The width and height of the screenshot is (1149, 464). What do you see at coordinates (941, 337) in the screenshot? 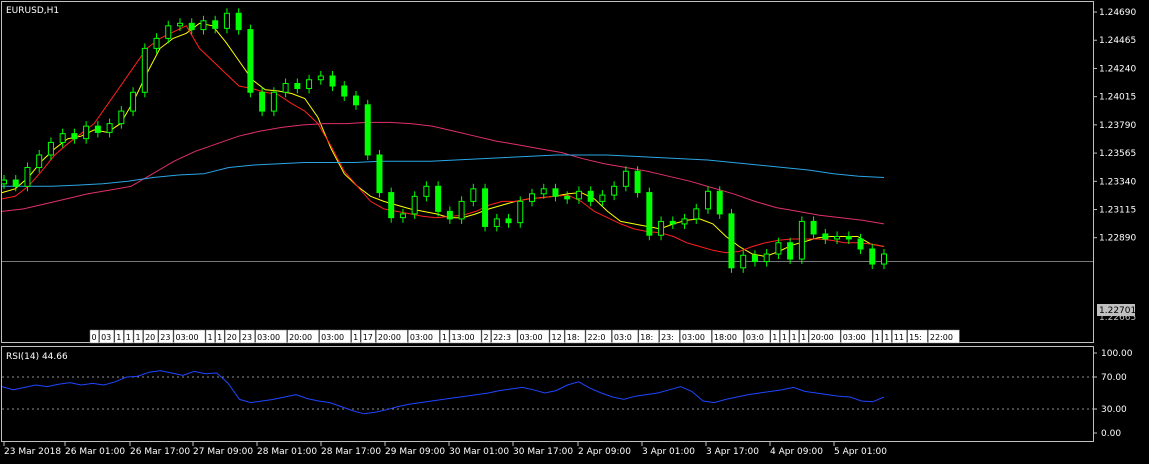
I see `time-scale-label: 22:00` at bounding box center [941, 337].